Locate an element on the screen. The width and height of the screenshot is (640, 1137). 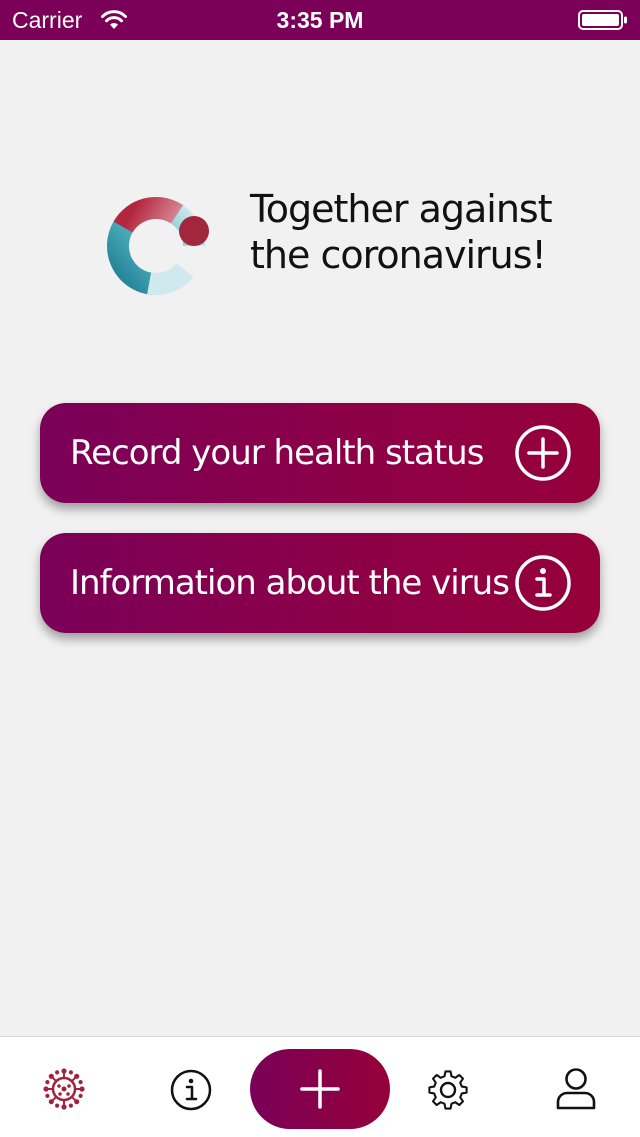
record-health-status-button: Record your health status is located at coordinates (320, 453).